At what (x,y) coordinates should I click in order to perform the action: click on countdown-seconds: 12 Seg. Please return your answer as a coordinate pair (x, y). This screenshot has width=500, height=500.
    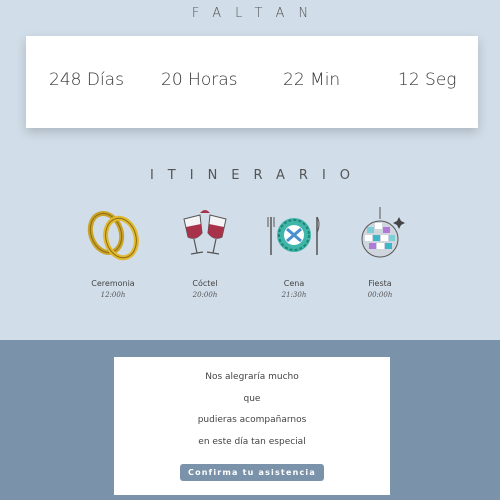
    Looking at the image, I should click on (427, 80).